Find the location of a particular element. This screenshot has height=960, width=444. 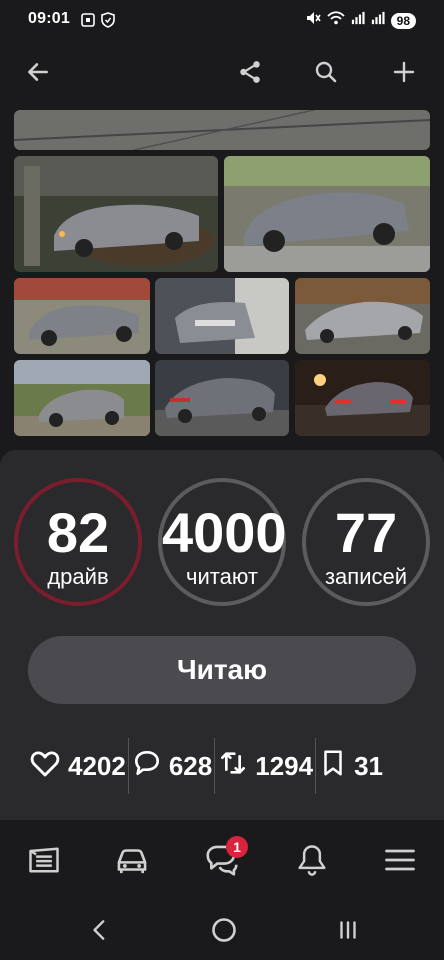

search-button is located at coordinates (326, 72).